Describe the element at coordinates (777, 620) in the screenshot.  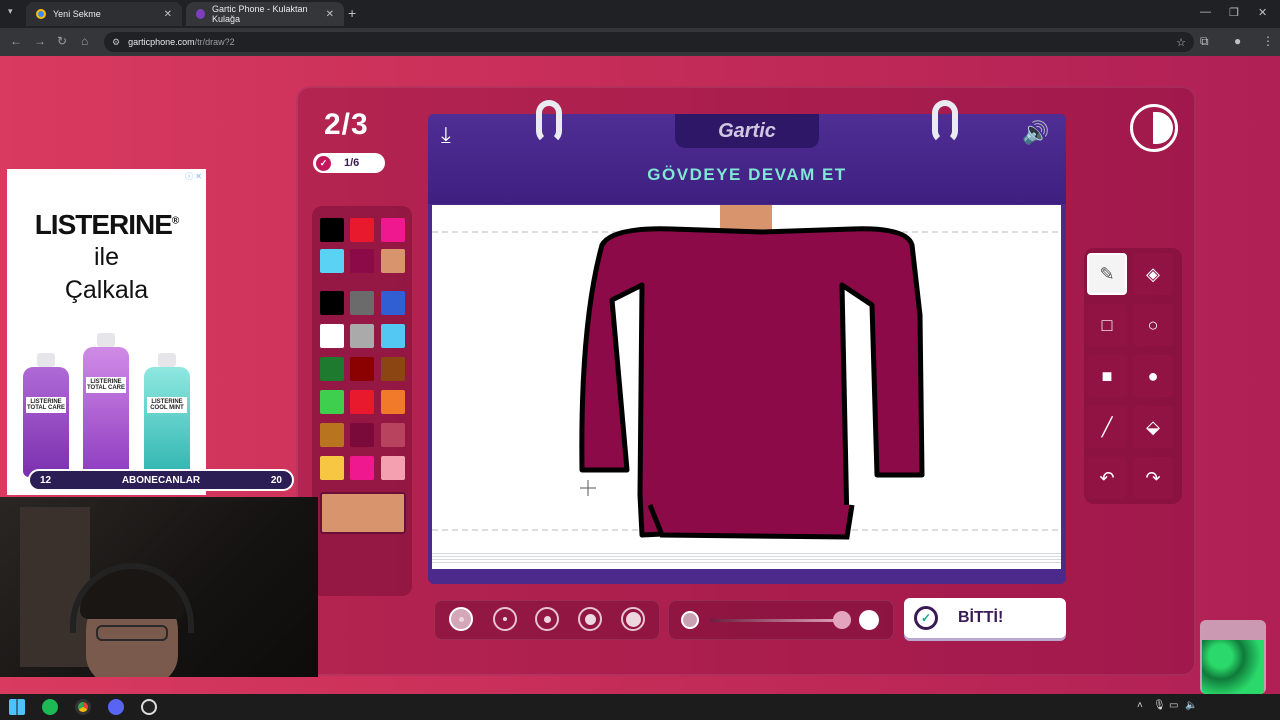
I see `opacity-slider-track` at that location.